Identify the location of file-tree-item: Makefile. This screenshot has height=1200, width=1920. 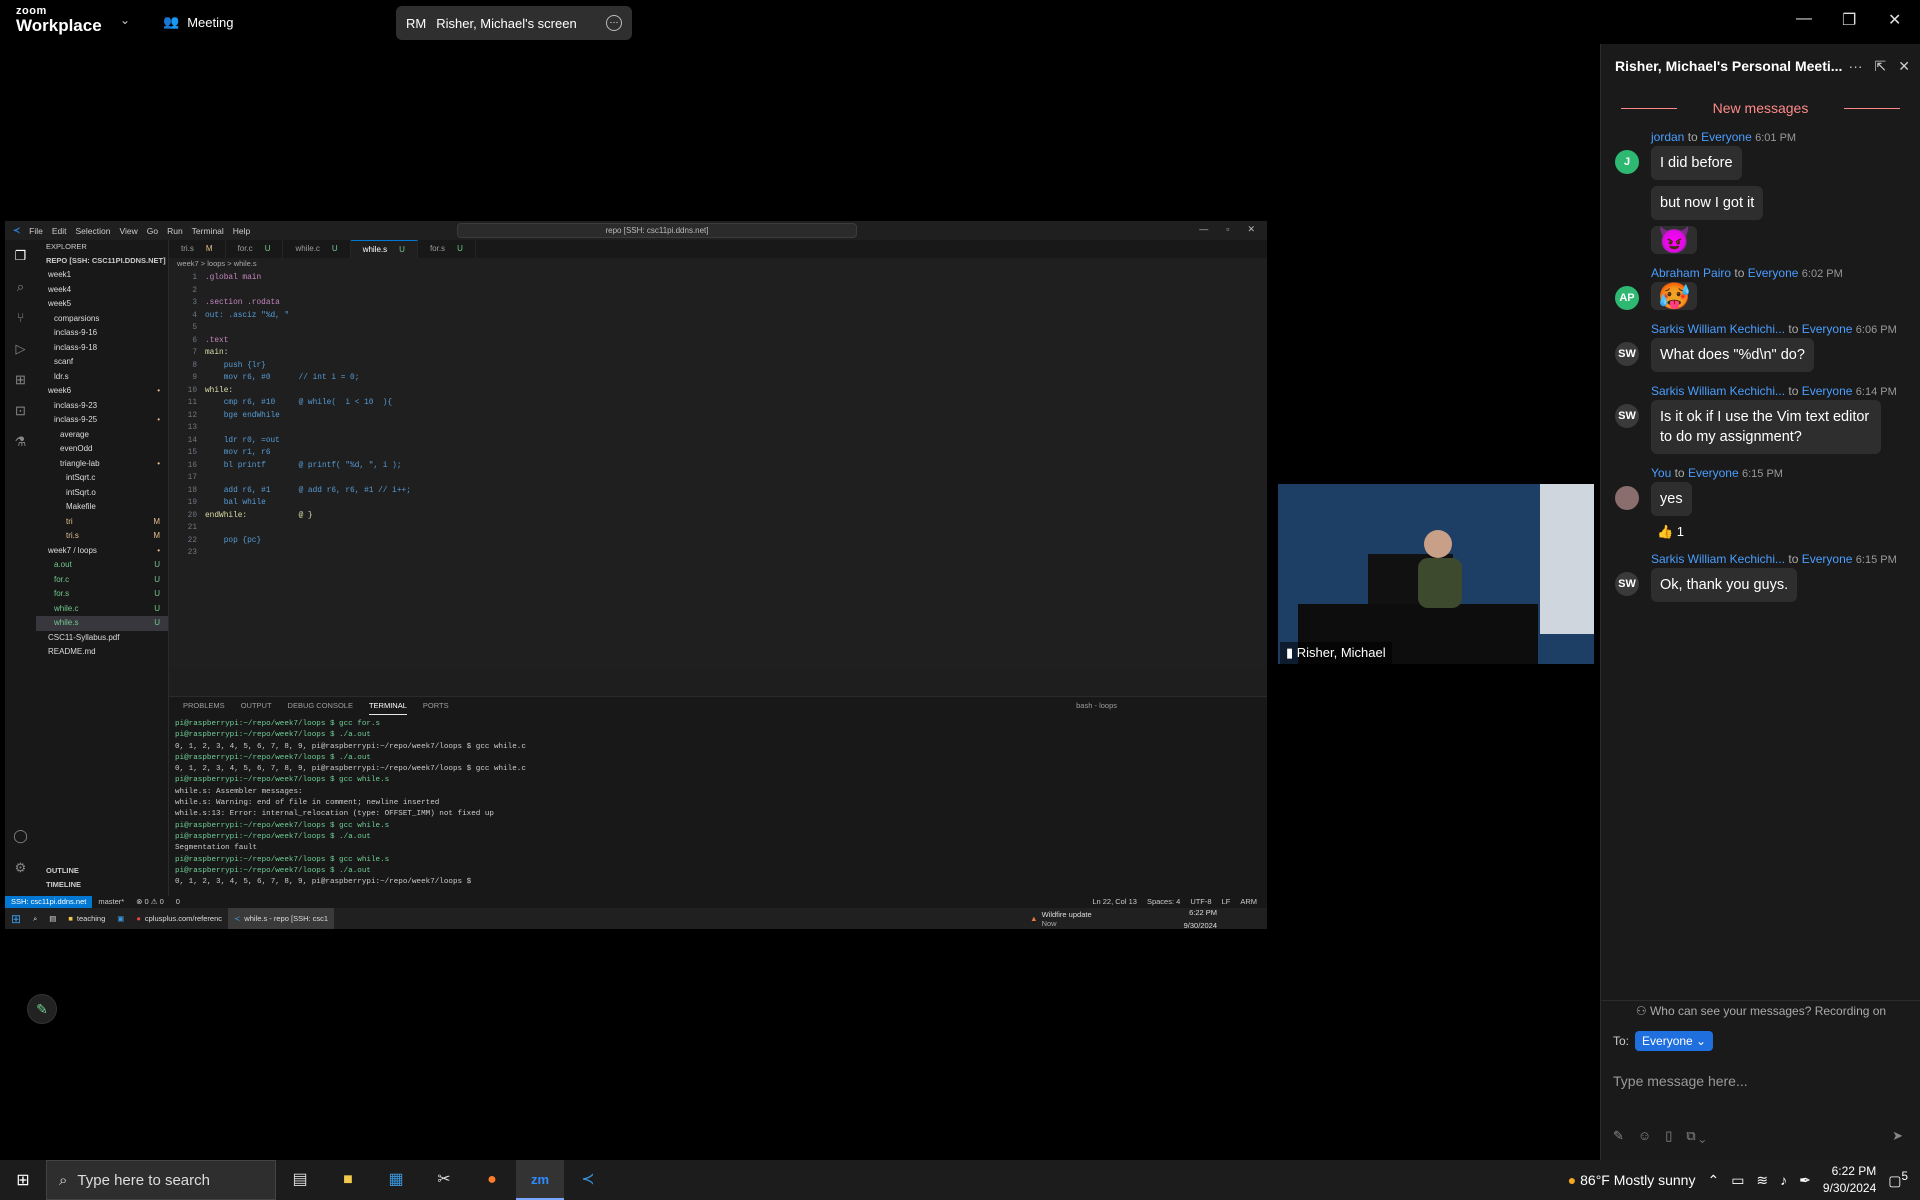
(102, 507).